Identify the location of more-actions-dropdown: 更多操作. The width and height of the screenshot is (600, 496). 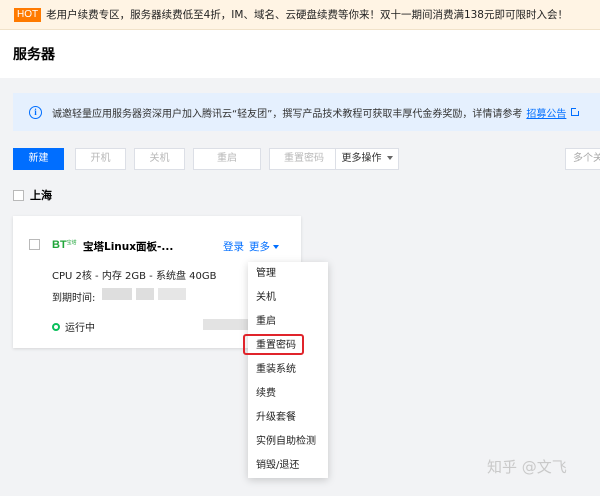
(367, 159).